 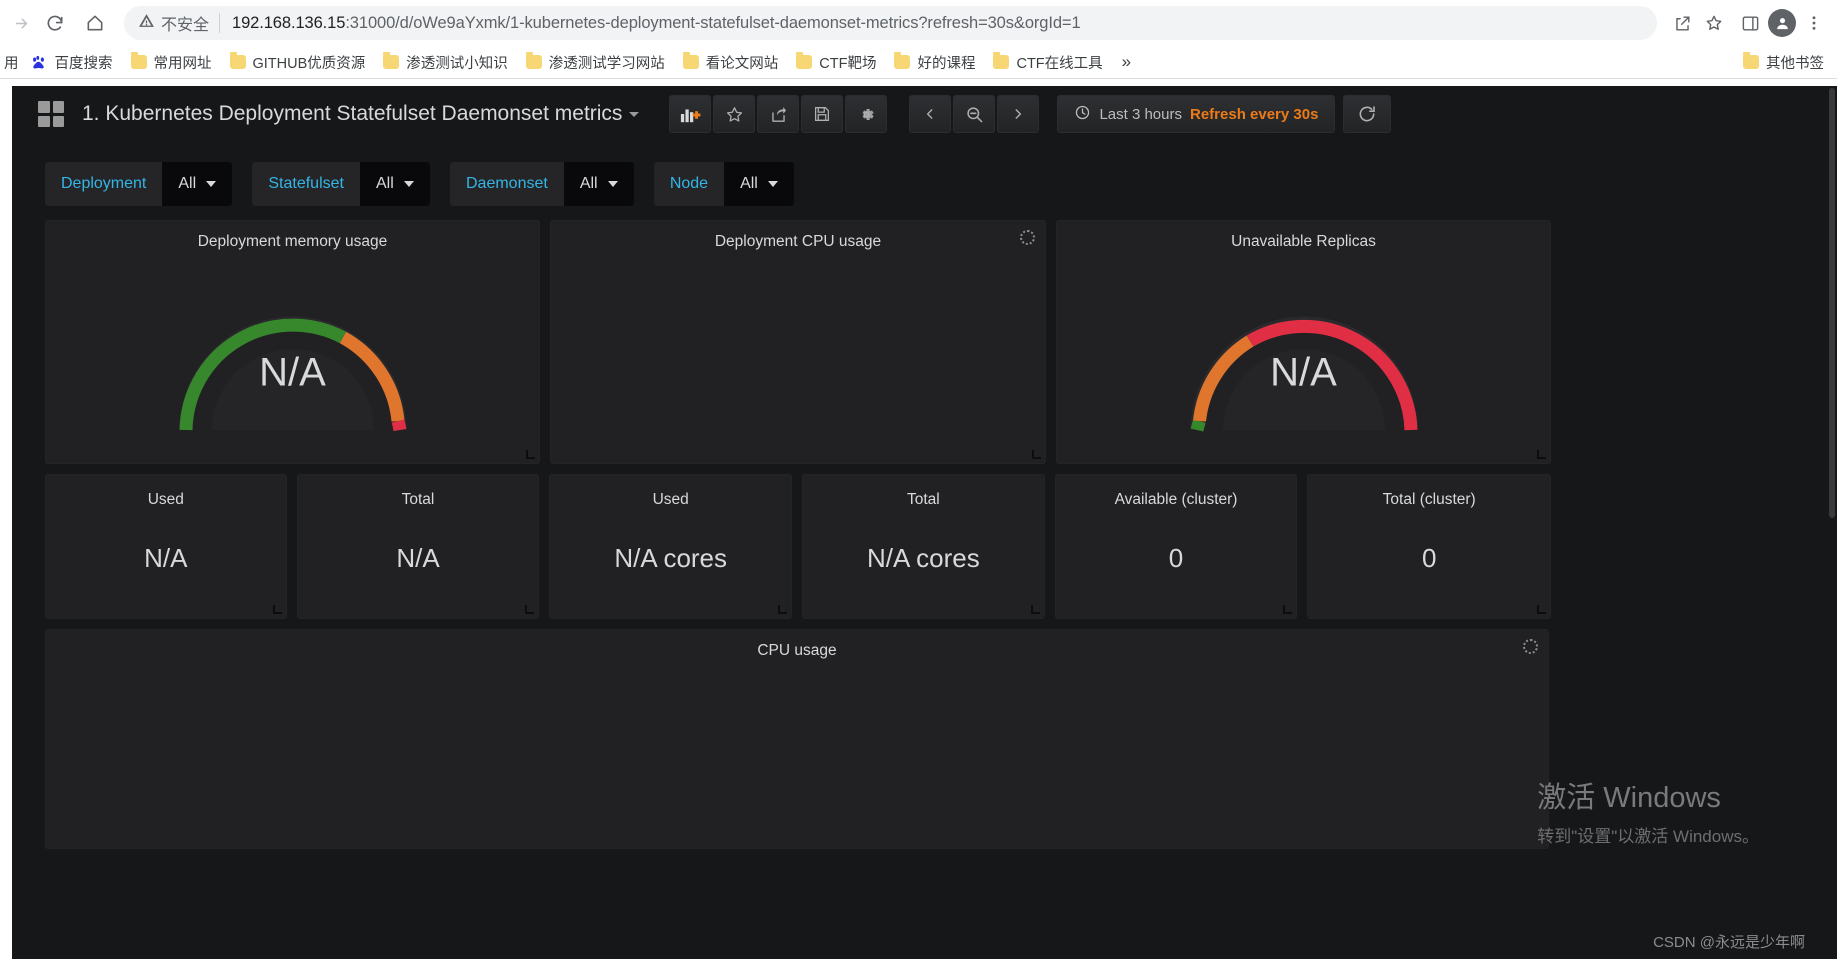 I want to click on profile-avatar-icon, so click(x=1782, y=23).